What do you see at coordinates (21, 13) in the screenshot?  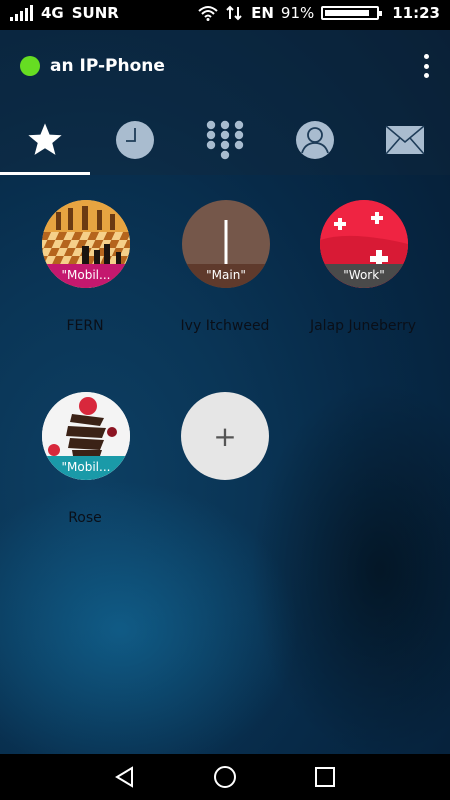 I see `signal-icon` at bounding box center [21, 13].